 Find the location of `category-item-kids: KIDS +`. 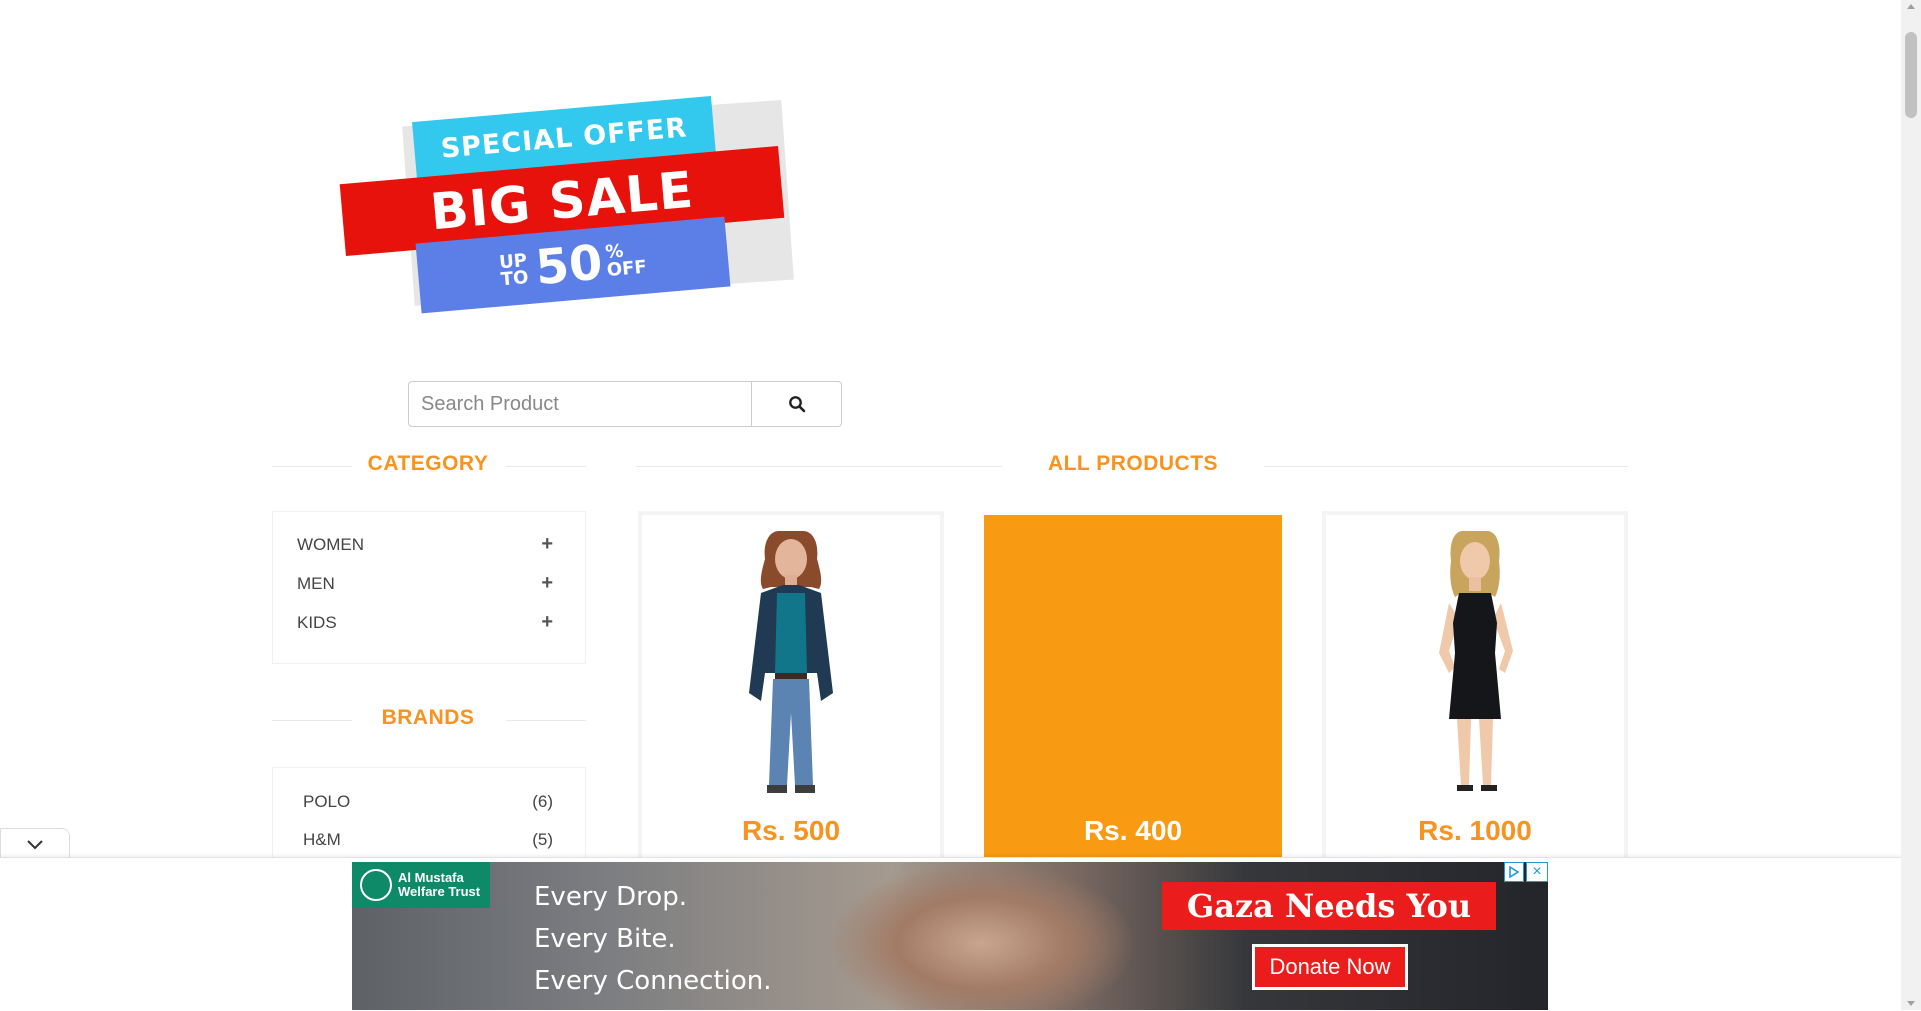

category-item-kids: KIDS + is located at coordinates (429, 622).